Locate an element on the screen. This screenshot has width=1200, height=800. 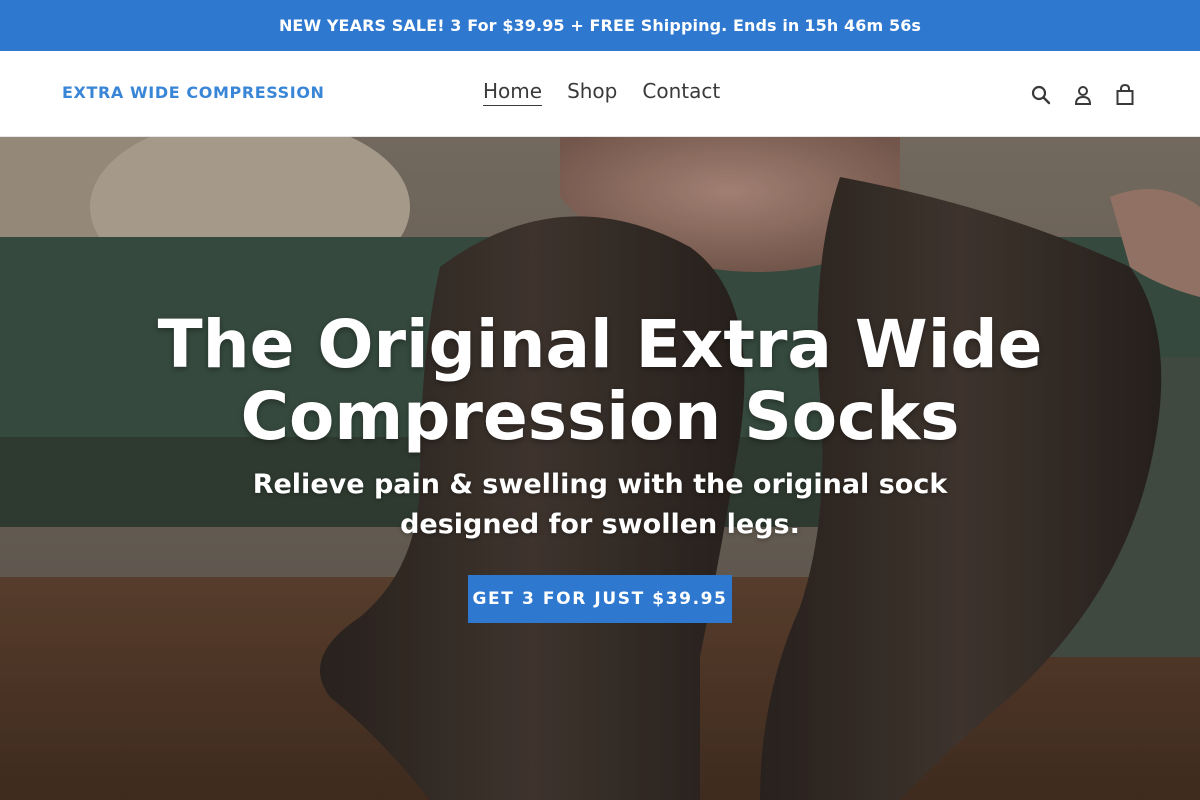
nav-item-contact: Contact is located at coordinates (681, 92).